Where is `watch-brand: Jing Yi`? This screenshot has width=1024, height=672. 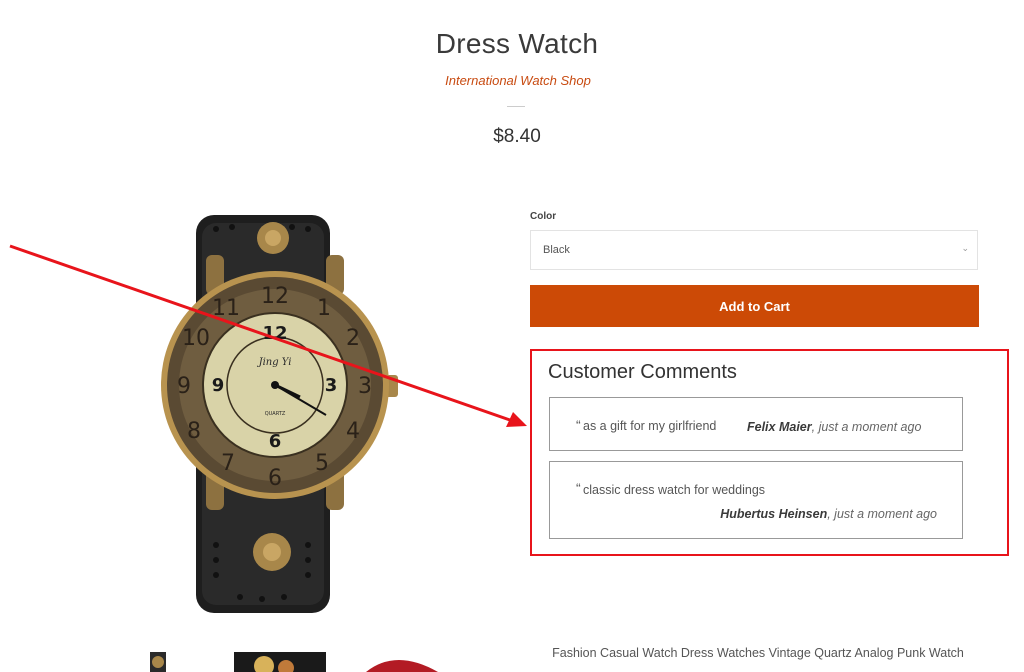
watch-brand: Jing Yi is located at coordinates (274, 362).